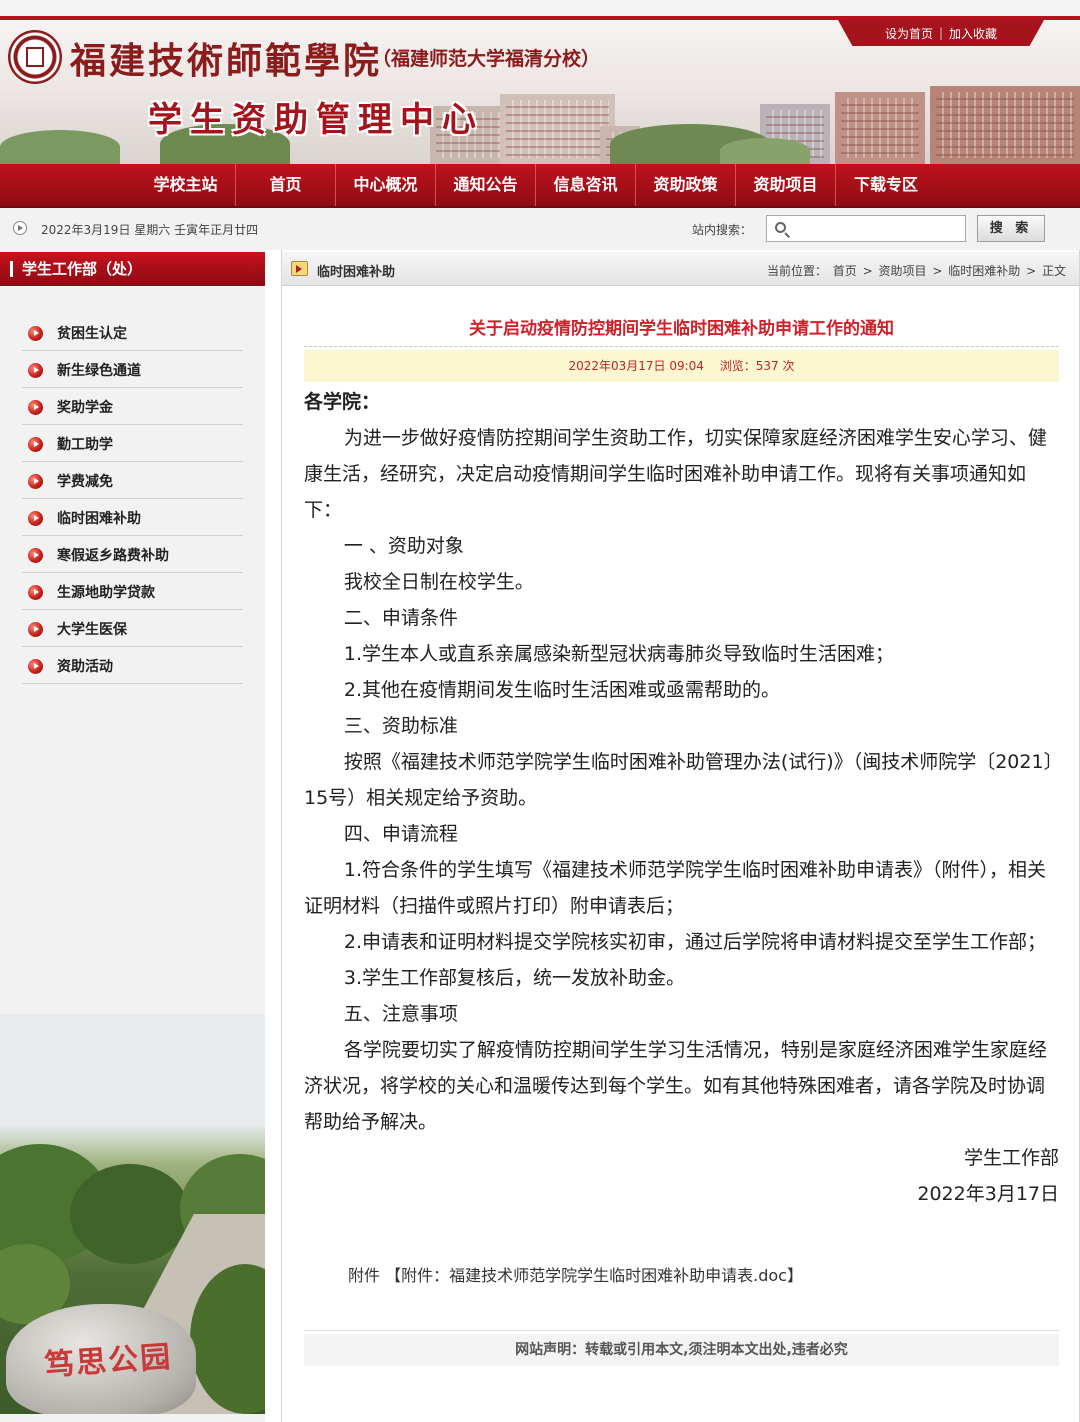 Image resolution: width=1080 pixels, height=1422 pixels. What do you see at coordinates (681, 1330) in the screenshot?
I see `footer-divider` at bounding box center [681, 1330].